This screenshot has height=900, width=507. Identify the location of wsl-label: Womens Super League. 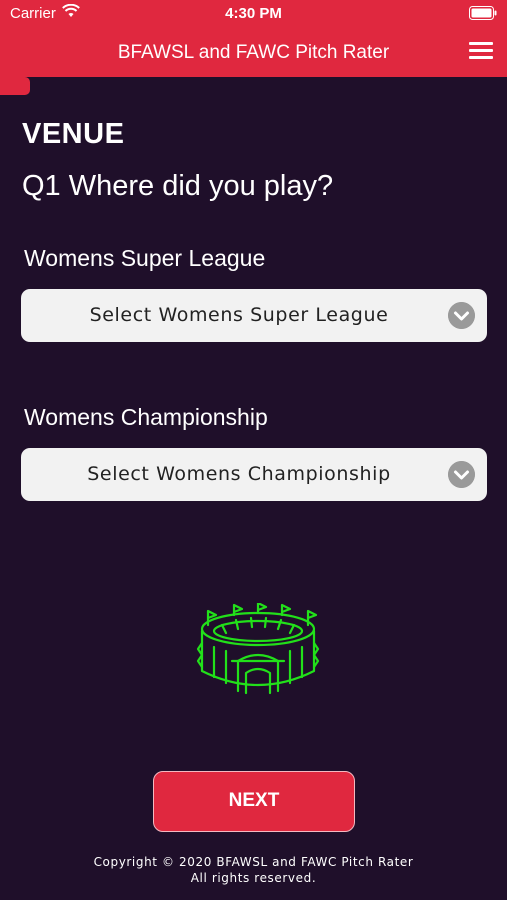
(145, 258).